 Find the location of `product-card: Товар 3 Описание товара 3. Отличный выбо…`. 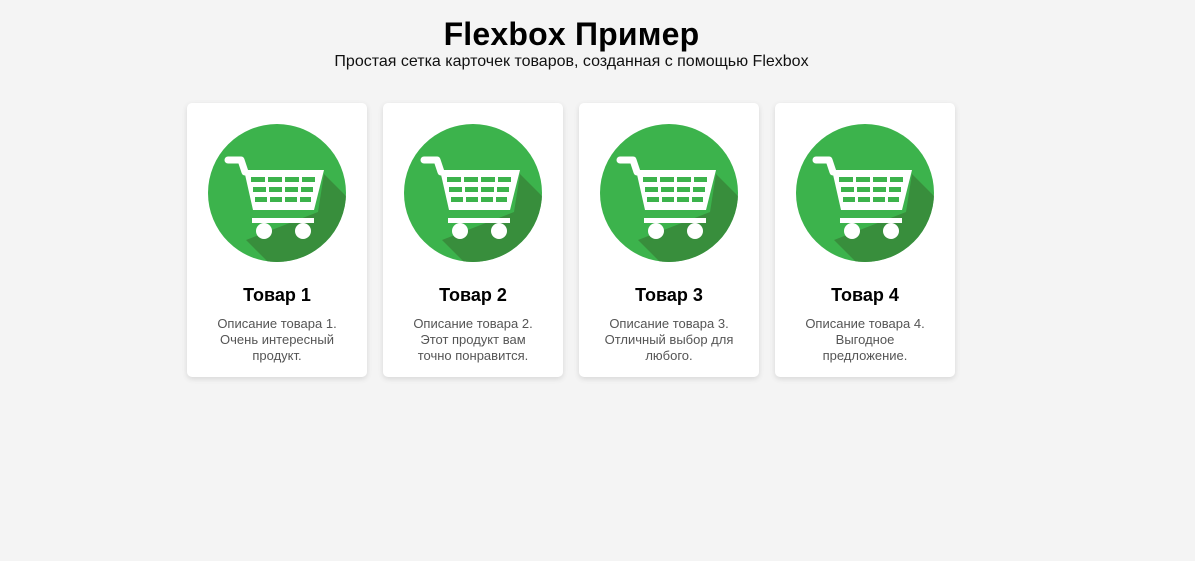

product-card: Товар 3 Описание товара 3. Отличный выбо… is located at coordinates (669, 240).